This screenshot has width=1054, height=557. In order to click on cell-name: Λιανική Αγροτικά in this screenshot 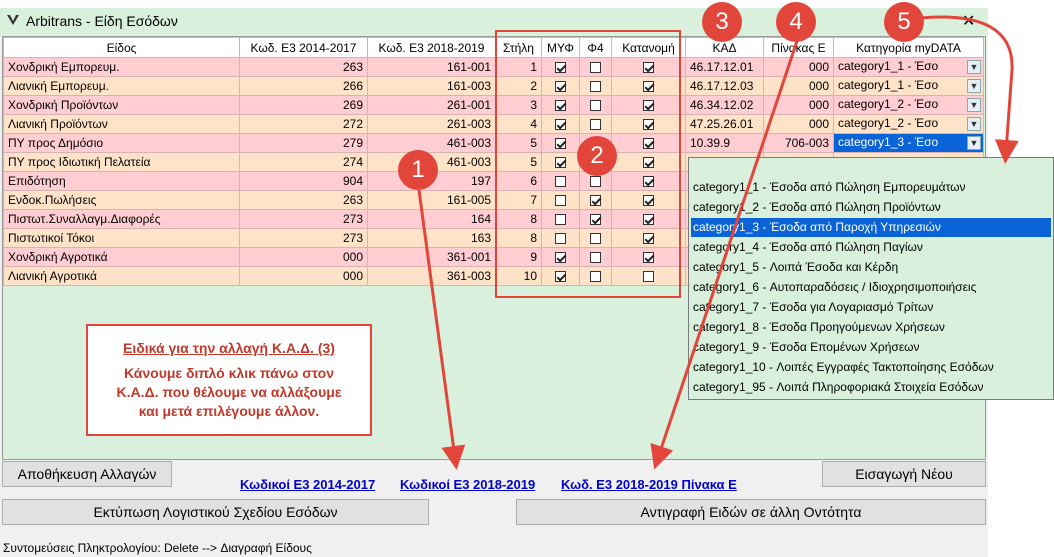, I will do `click(121, 276)`.